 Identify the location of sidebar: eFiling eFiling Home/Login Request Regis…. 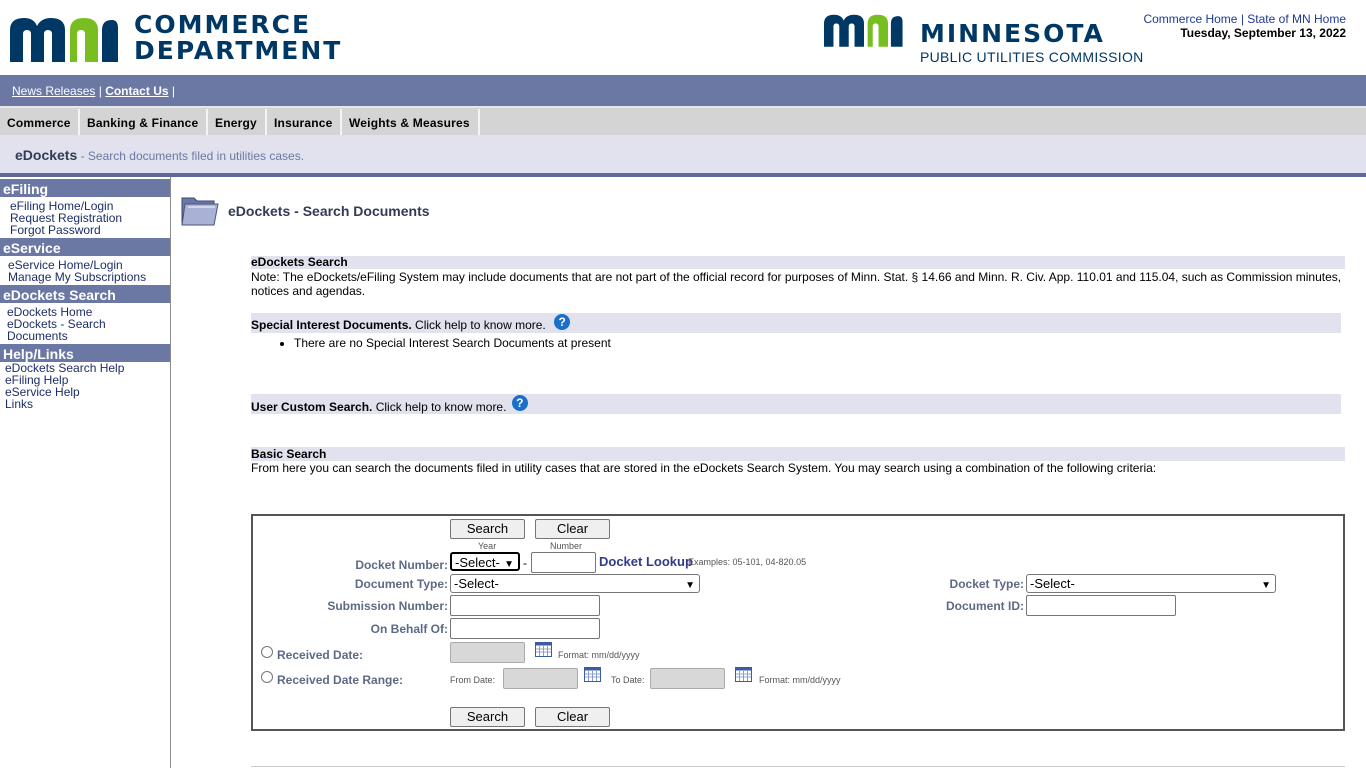
(85, 472).